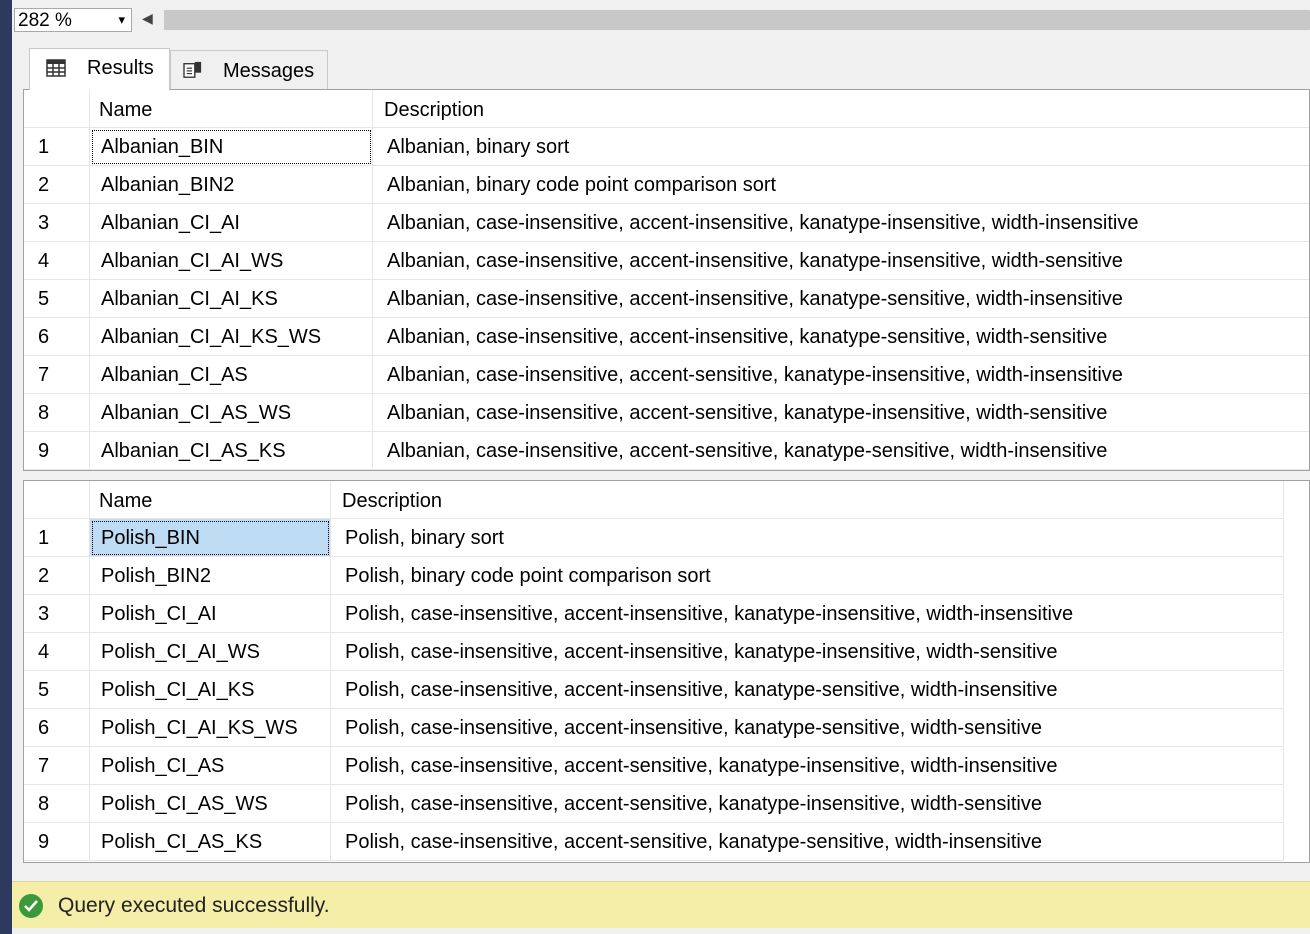 The width and height of the screenshot is (1310, 934). Describe the element at coordinates (231, 223) in the screenshot. I see `name-cell: Albanian_CI_AI` at that location.